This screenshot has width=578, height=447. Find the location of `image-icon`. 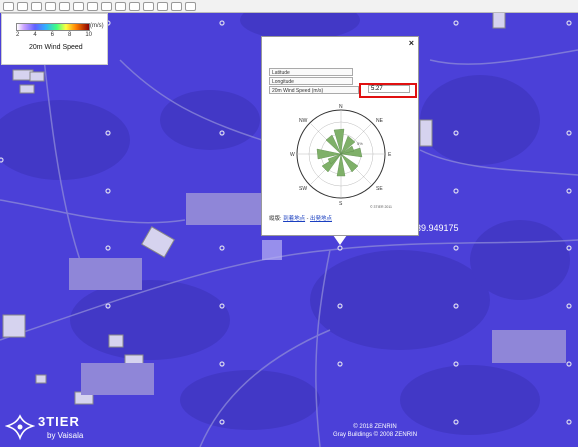

image-icon is located at coordinates (120, 6).